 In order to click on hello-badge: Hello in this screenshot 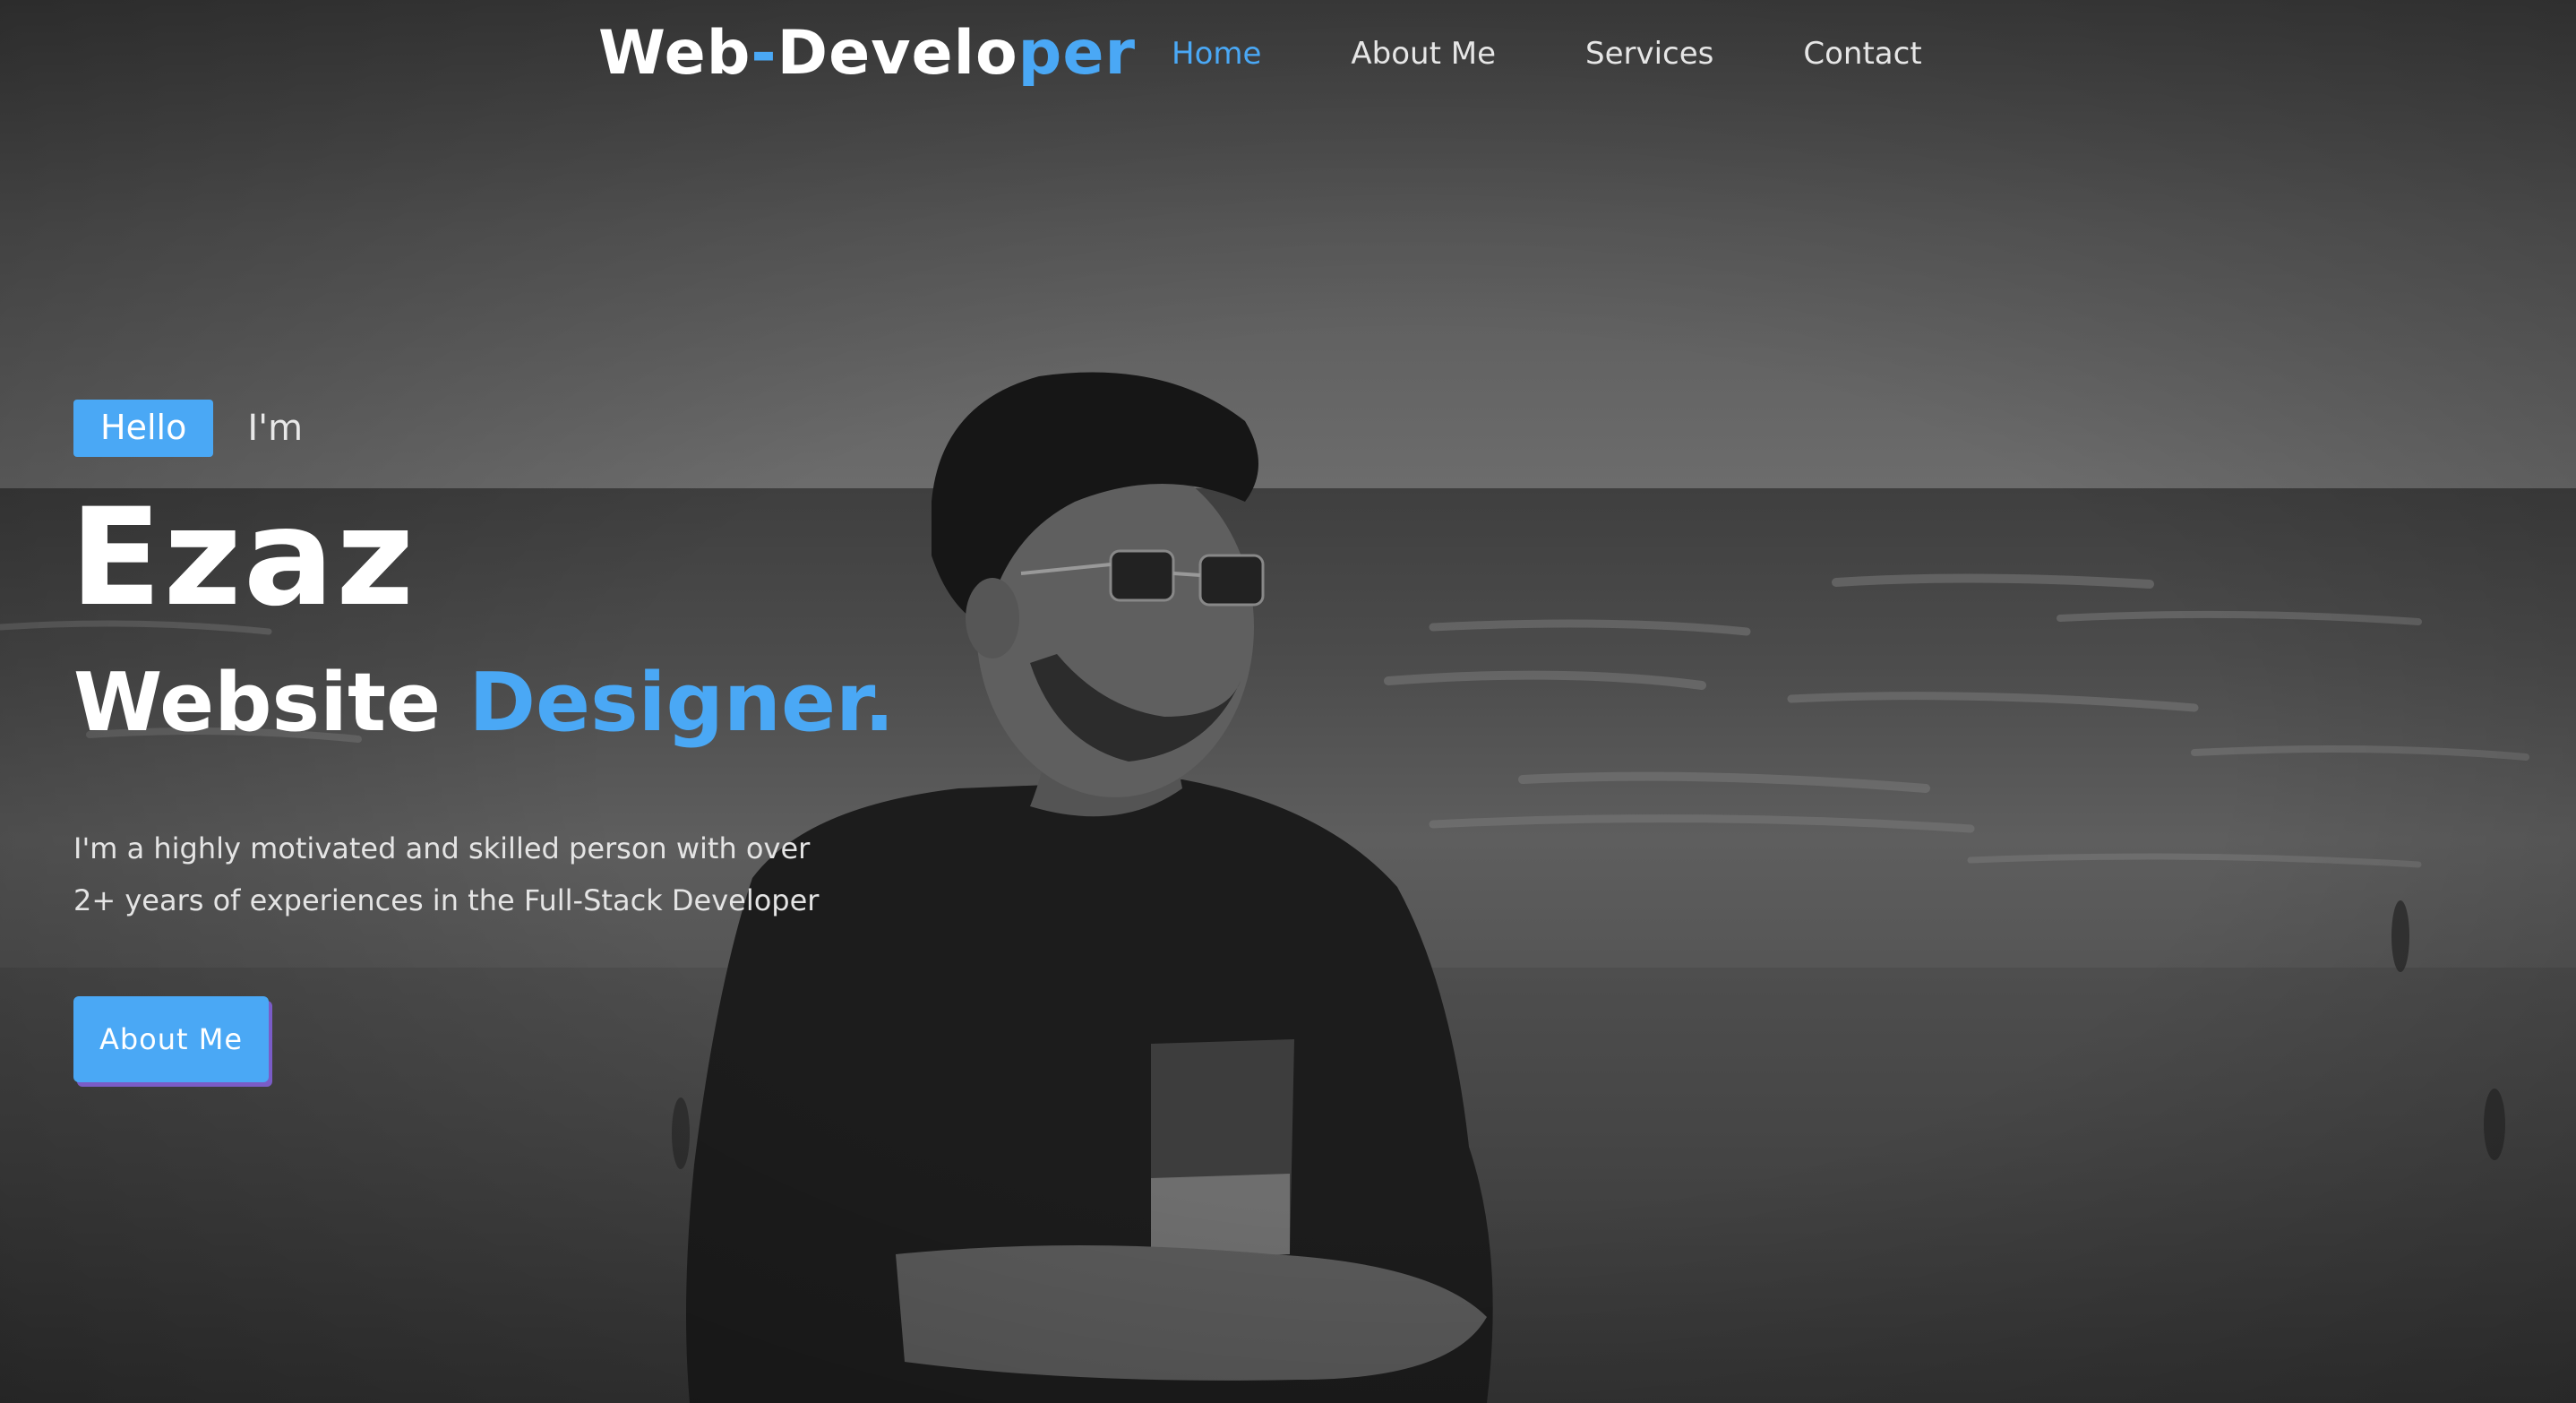, I will do `click(143, 428)`.